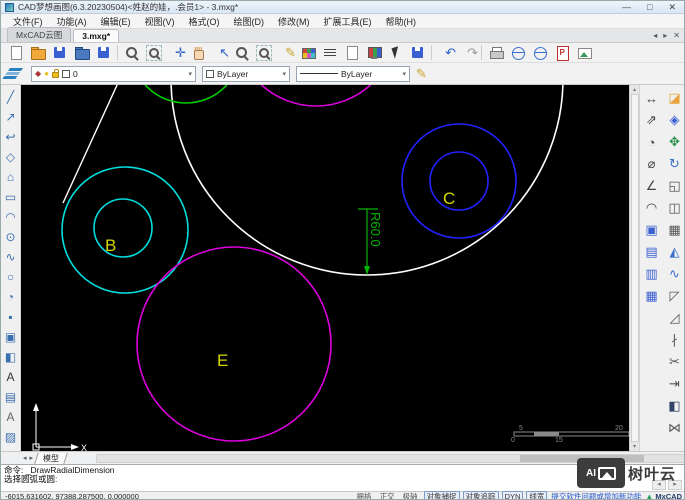  What do you see at coordinates (32, 458) in the screenshot?
I see `model-next-button: ▸` at bounding box center [32, 458].